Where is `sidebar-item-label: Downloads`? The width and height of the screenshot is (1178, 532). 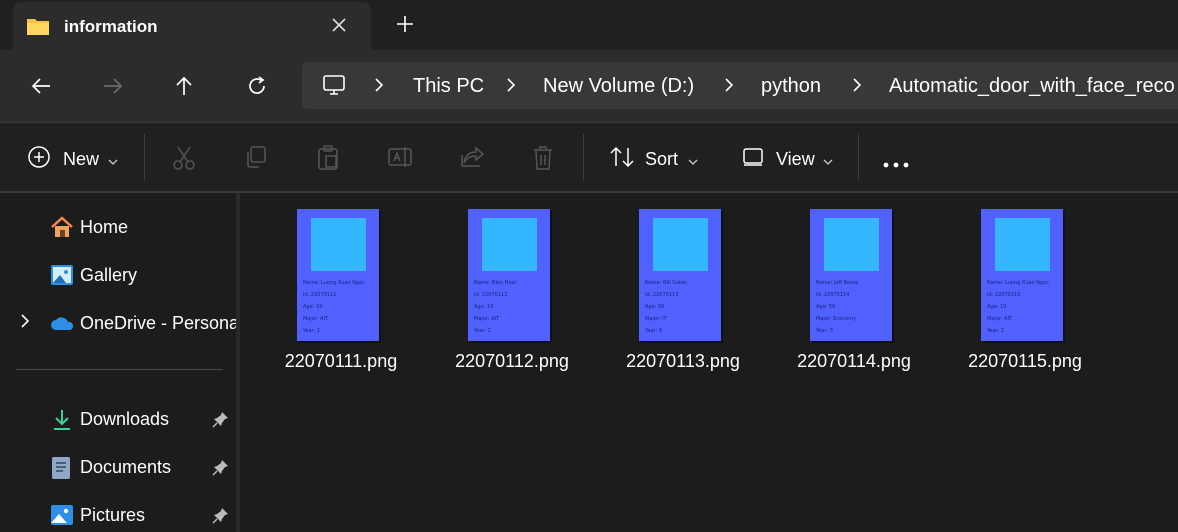 sidebar-item-label: Downloads is located at coordinates (125, 419).